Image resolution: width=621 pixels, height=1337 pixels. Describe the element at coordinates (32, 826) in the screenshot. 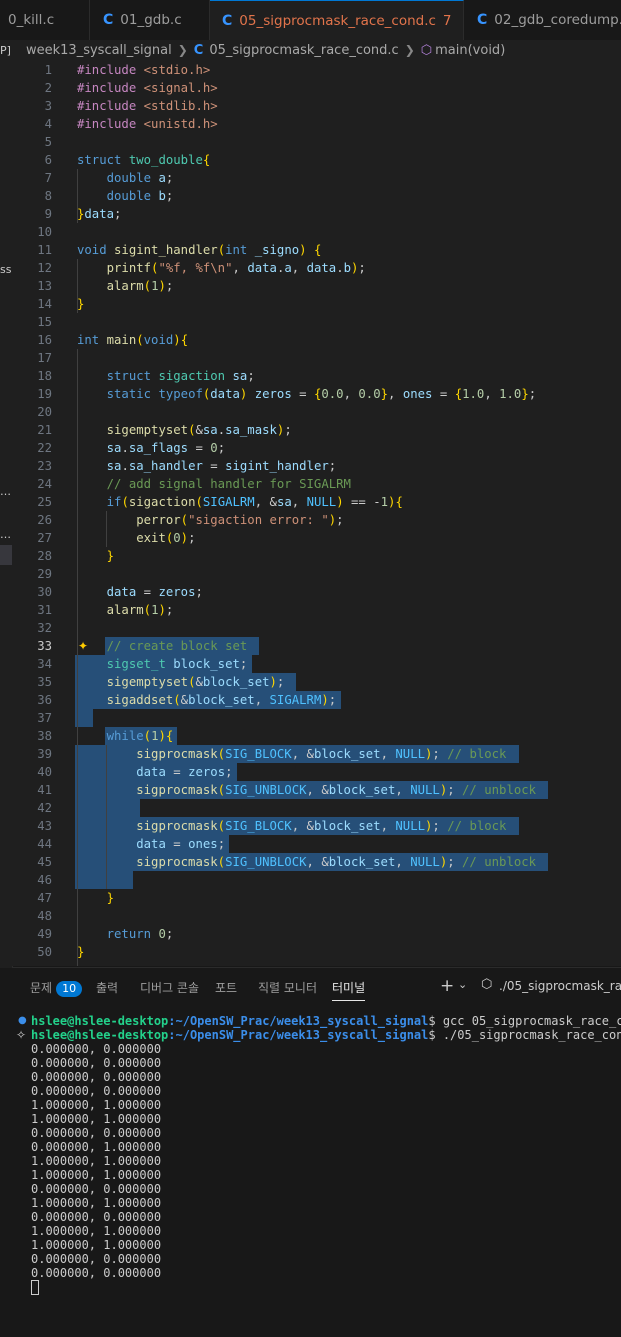

I see `line-number: 43` at that location.